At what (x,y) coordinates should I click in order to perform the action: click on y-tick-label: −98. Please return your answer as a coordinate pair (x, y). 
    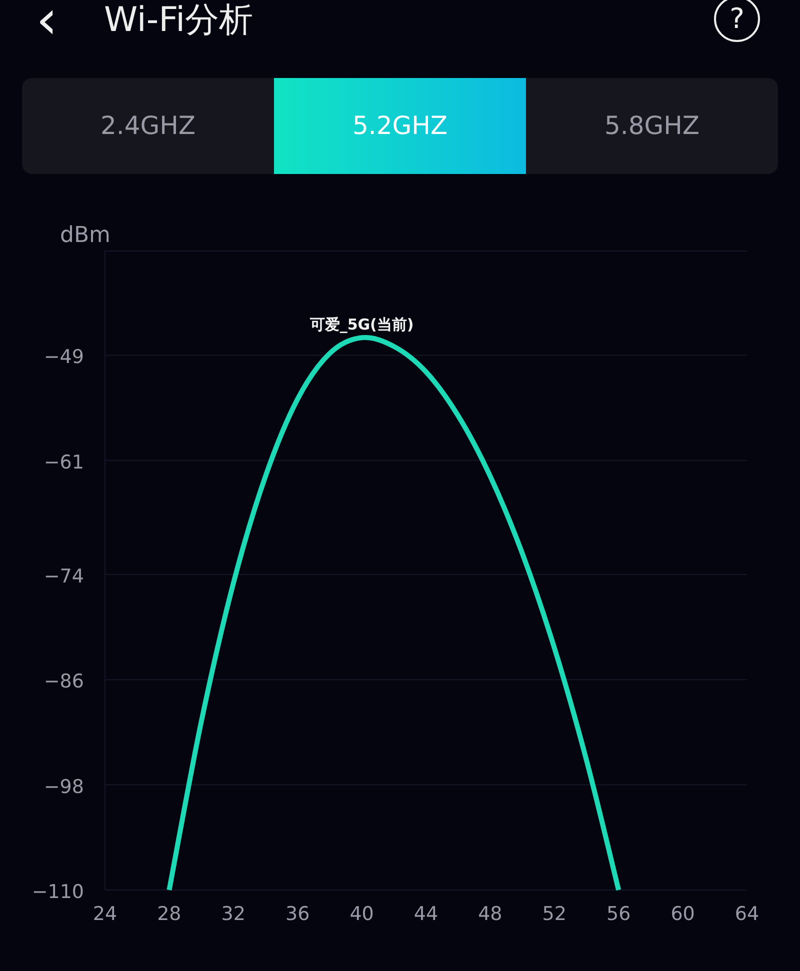
    Looking at the image, I should click on (64, 787).